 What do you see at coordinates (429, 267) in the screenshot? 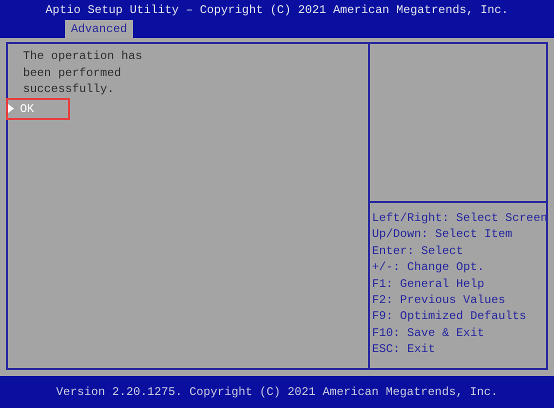
I see `help-text: +/-: Change Opt.` at bounding box center [429, 267].